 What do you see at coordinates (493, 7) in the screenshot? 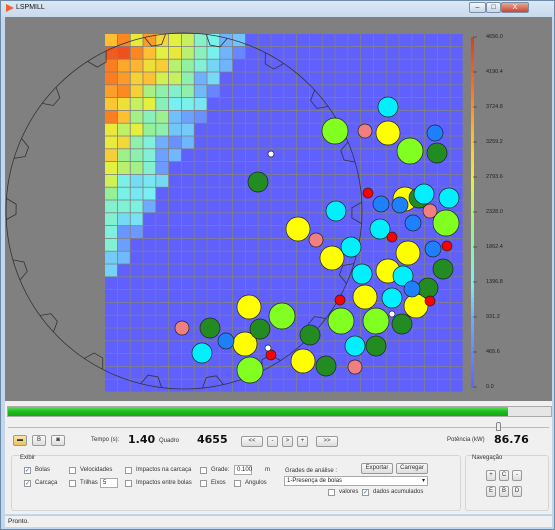
I see `maximize-button: □` at bounding box center [493, 7].